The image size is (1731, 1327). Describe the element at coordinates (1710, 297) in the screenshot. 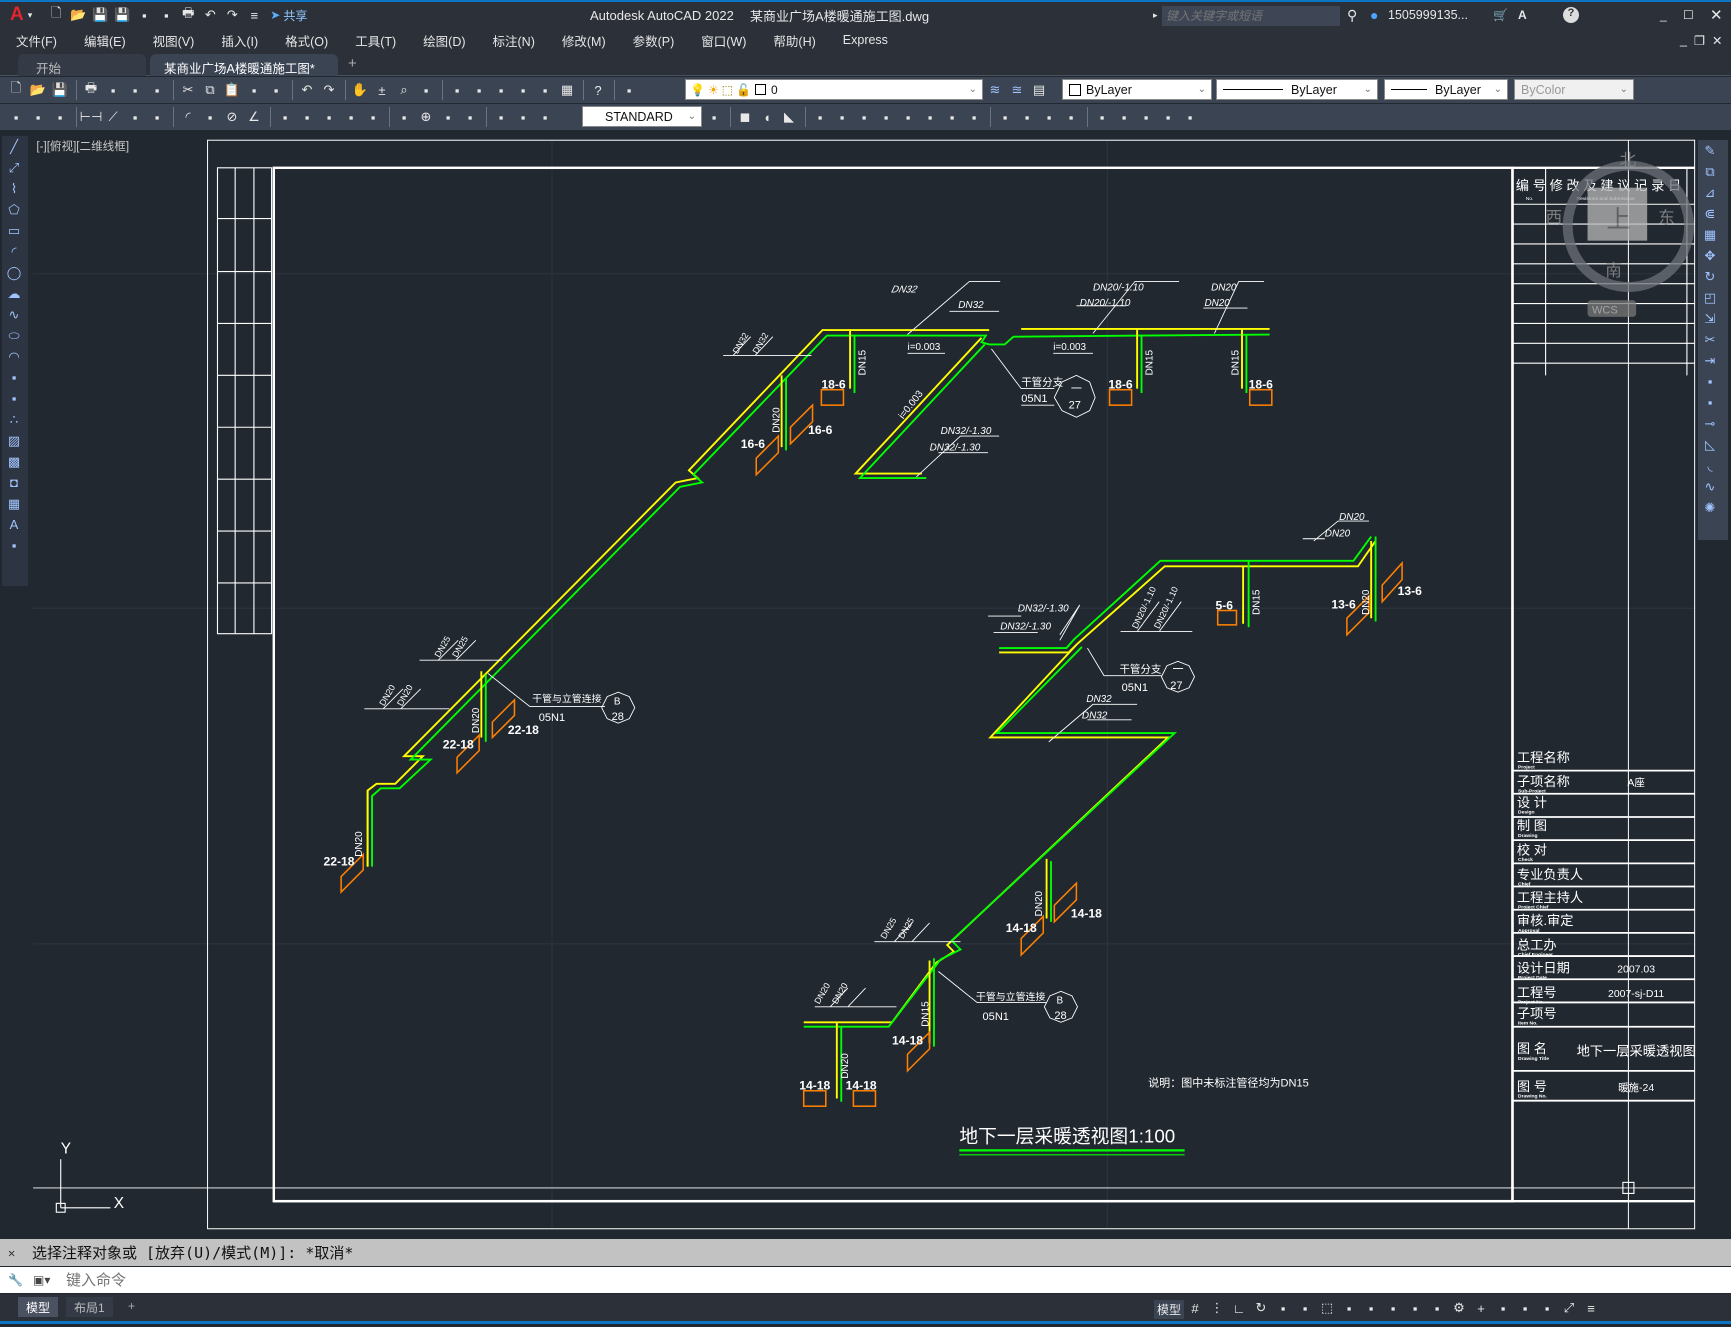

I see `scale-icon: ◰` at that location.